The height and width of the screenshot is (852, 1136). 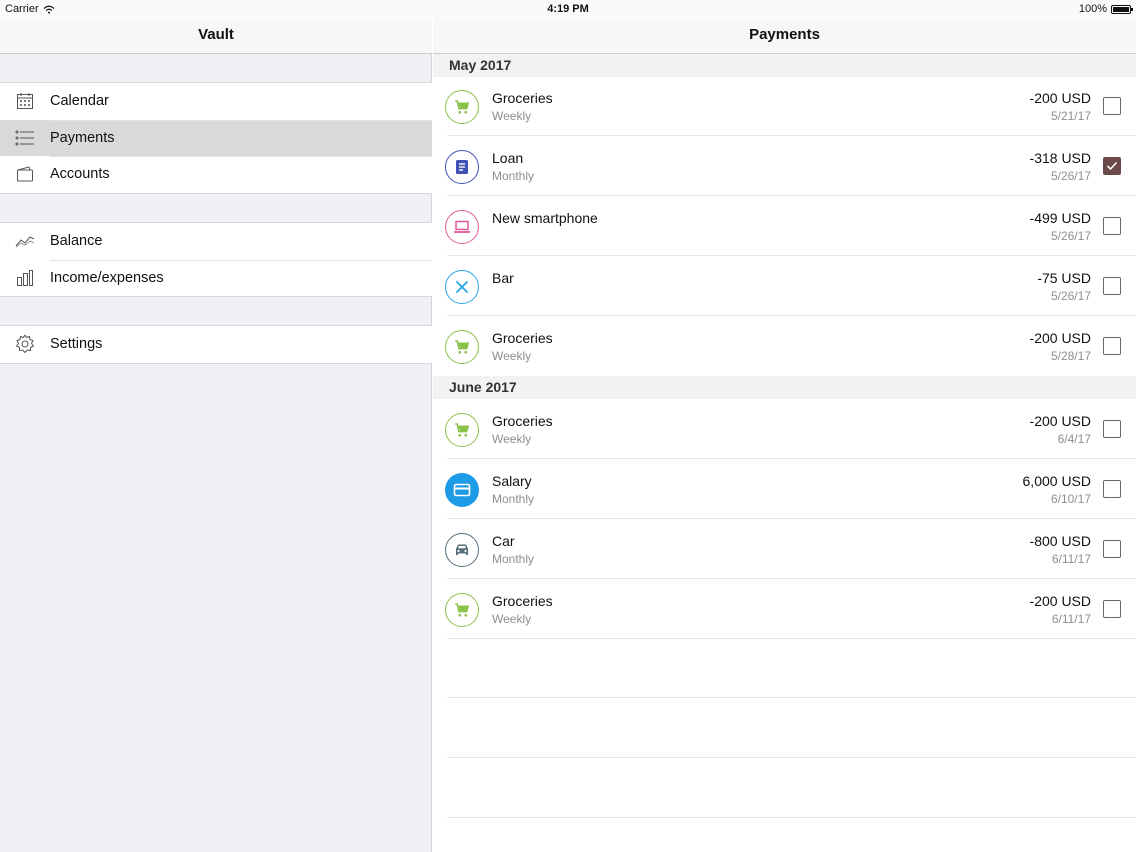 I want to click on payment-date: 6/10/17, so click(x=1070, y=499).